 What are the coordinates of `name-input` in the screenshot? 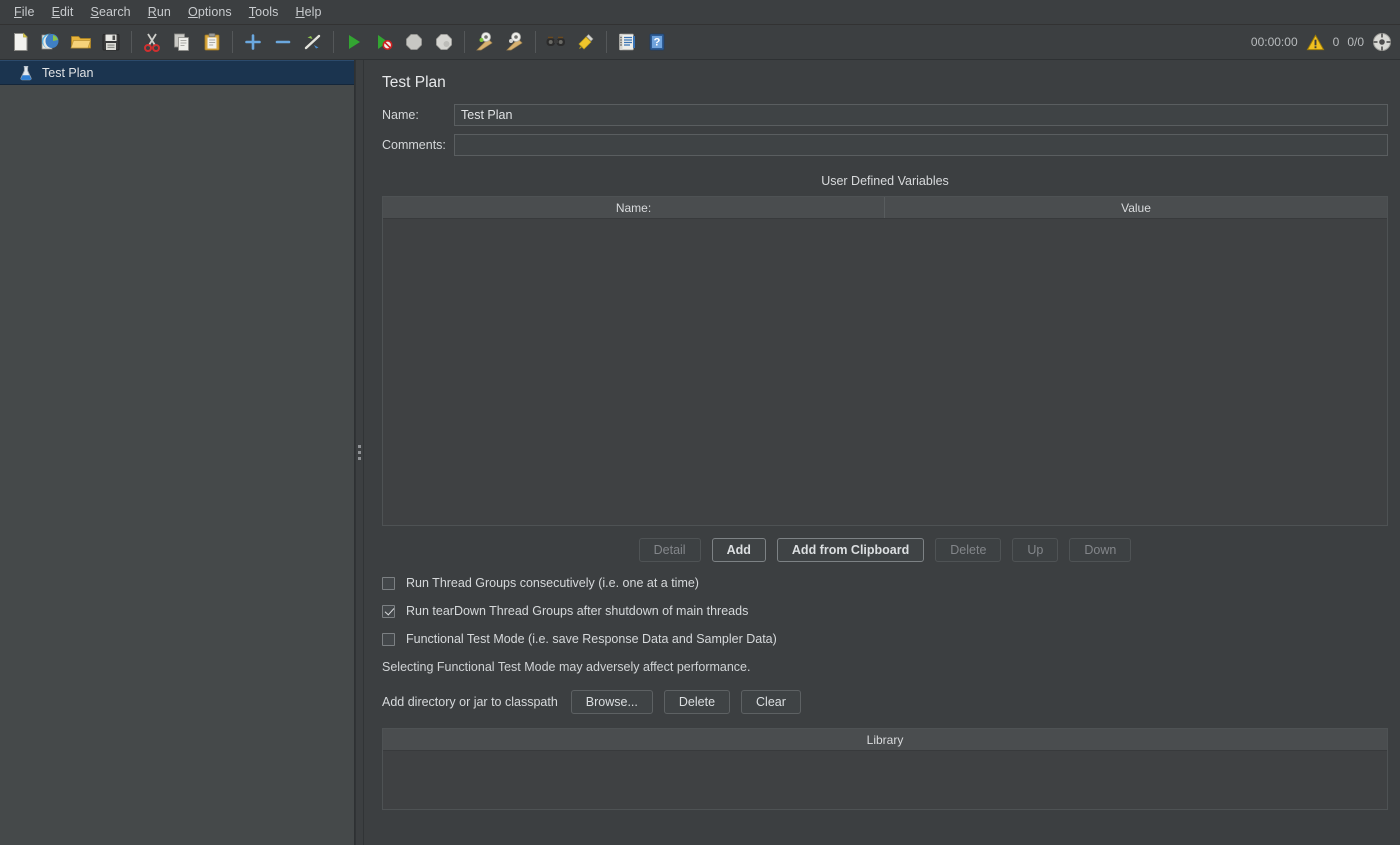 It's located at (921, 115).